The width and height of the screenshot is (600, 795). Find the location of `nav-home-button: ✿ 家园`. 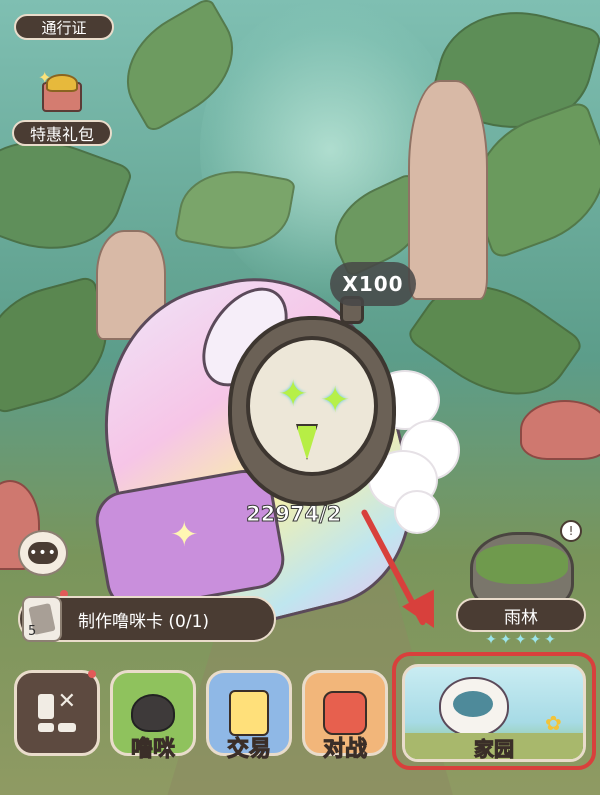

nav-home-button: ✿ 家园 is located at coordinates (494, 713).